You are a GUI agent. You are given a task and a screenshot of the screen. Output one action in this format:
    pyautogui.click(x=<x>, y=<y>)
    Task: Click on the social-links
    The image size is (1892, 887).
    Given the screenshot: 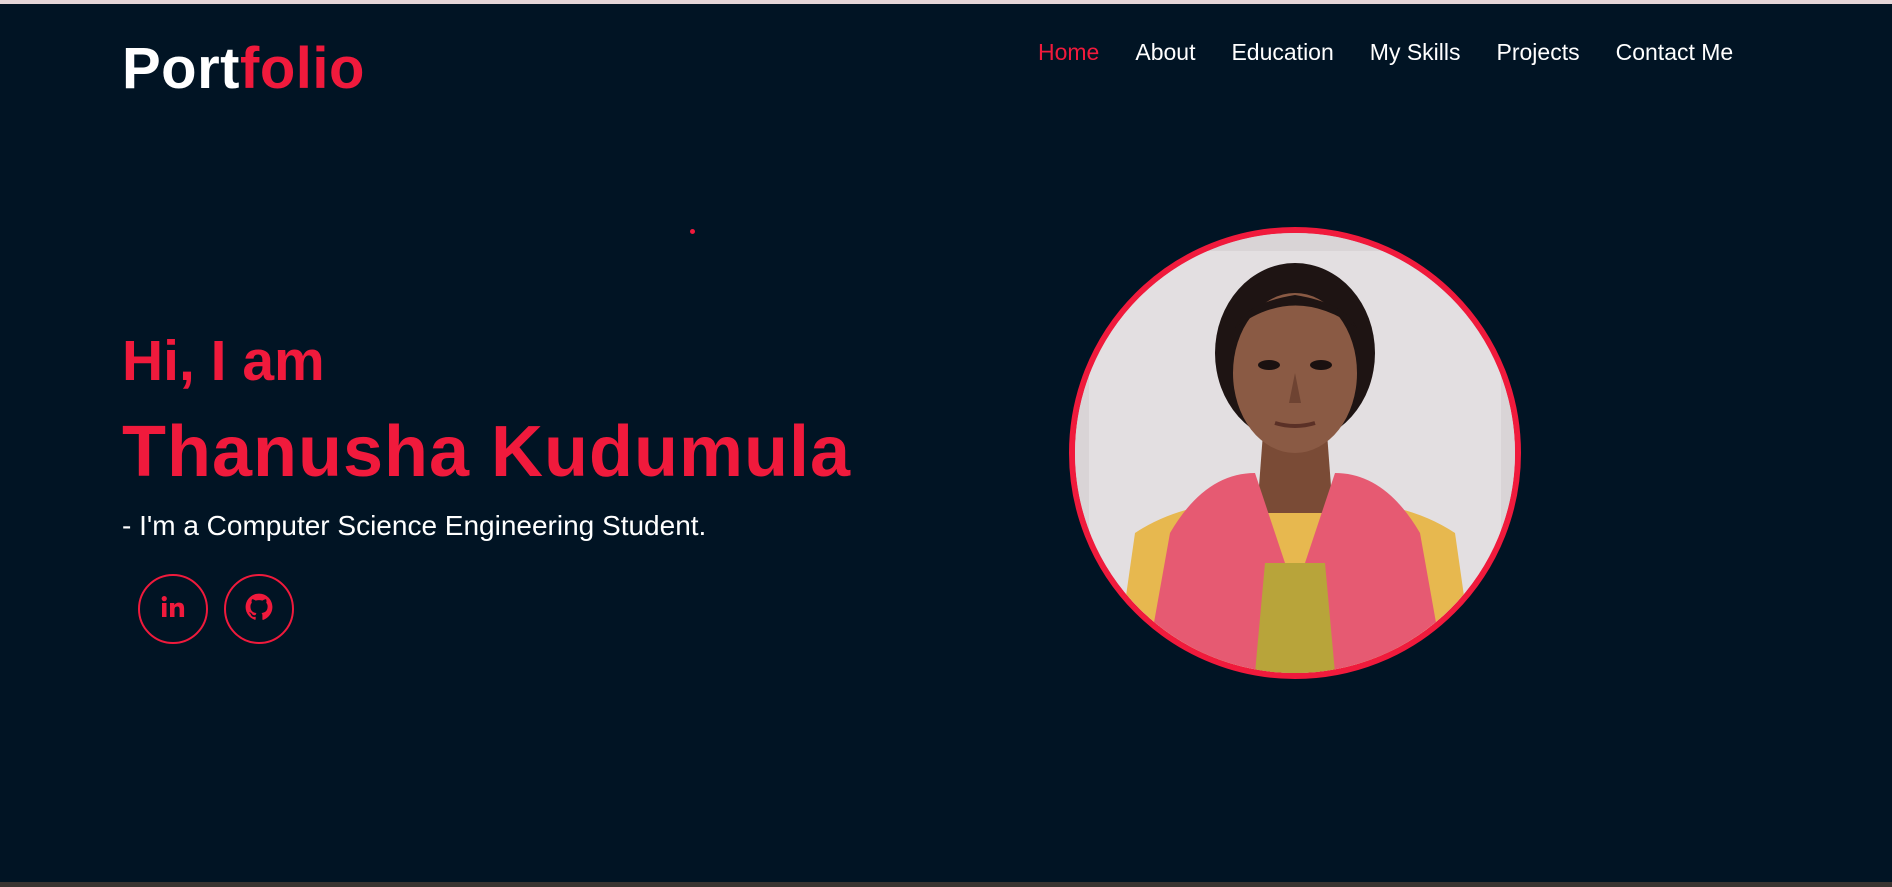 What is the action you would take?
    pyautogui.click(x=216, y=609)
    